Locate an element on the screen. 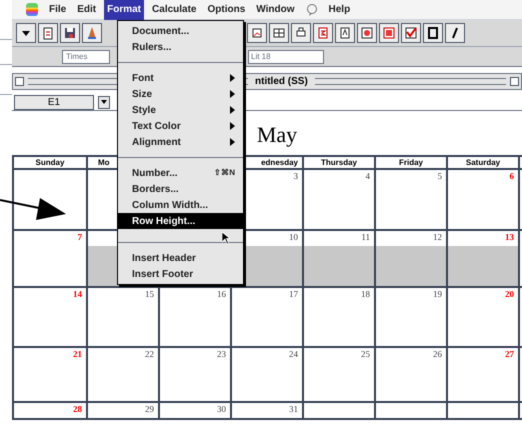 The image size is (522, 424). menu-item: Number... ⇧⌘N is located at coordinates (180, 173).